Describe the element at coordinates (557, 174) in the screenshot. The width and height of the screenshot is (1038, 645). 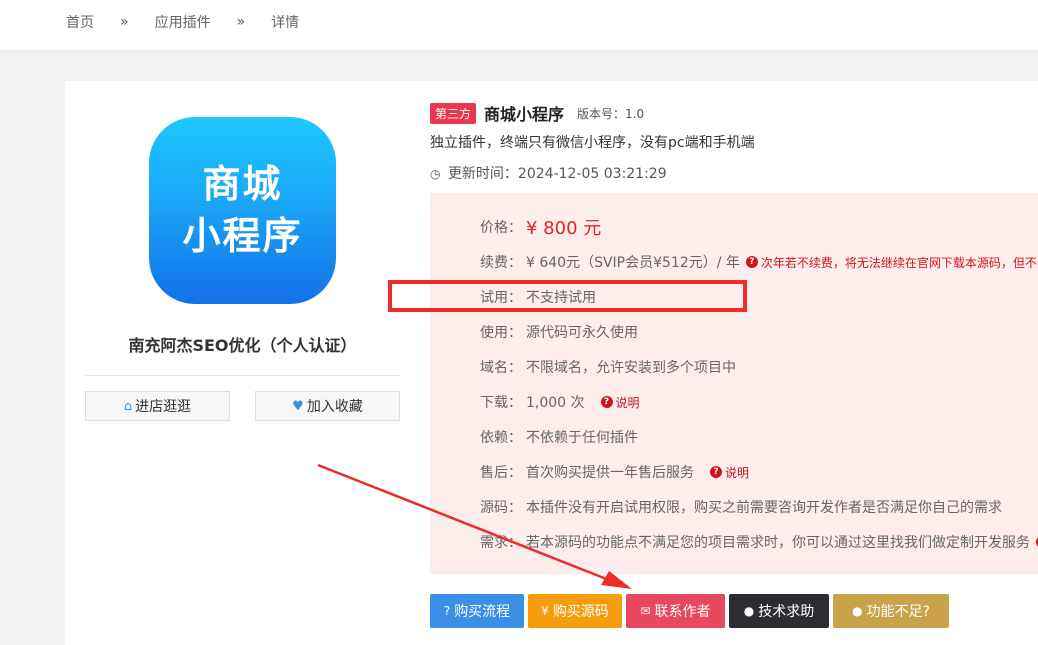
I see `update-time-text: 更新时间：2024-12-05 03:21:29` at that location.